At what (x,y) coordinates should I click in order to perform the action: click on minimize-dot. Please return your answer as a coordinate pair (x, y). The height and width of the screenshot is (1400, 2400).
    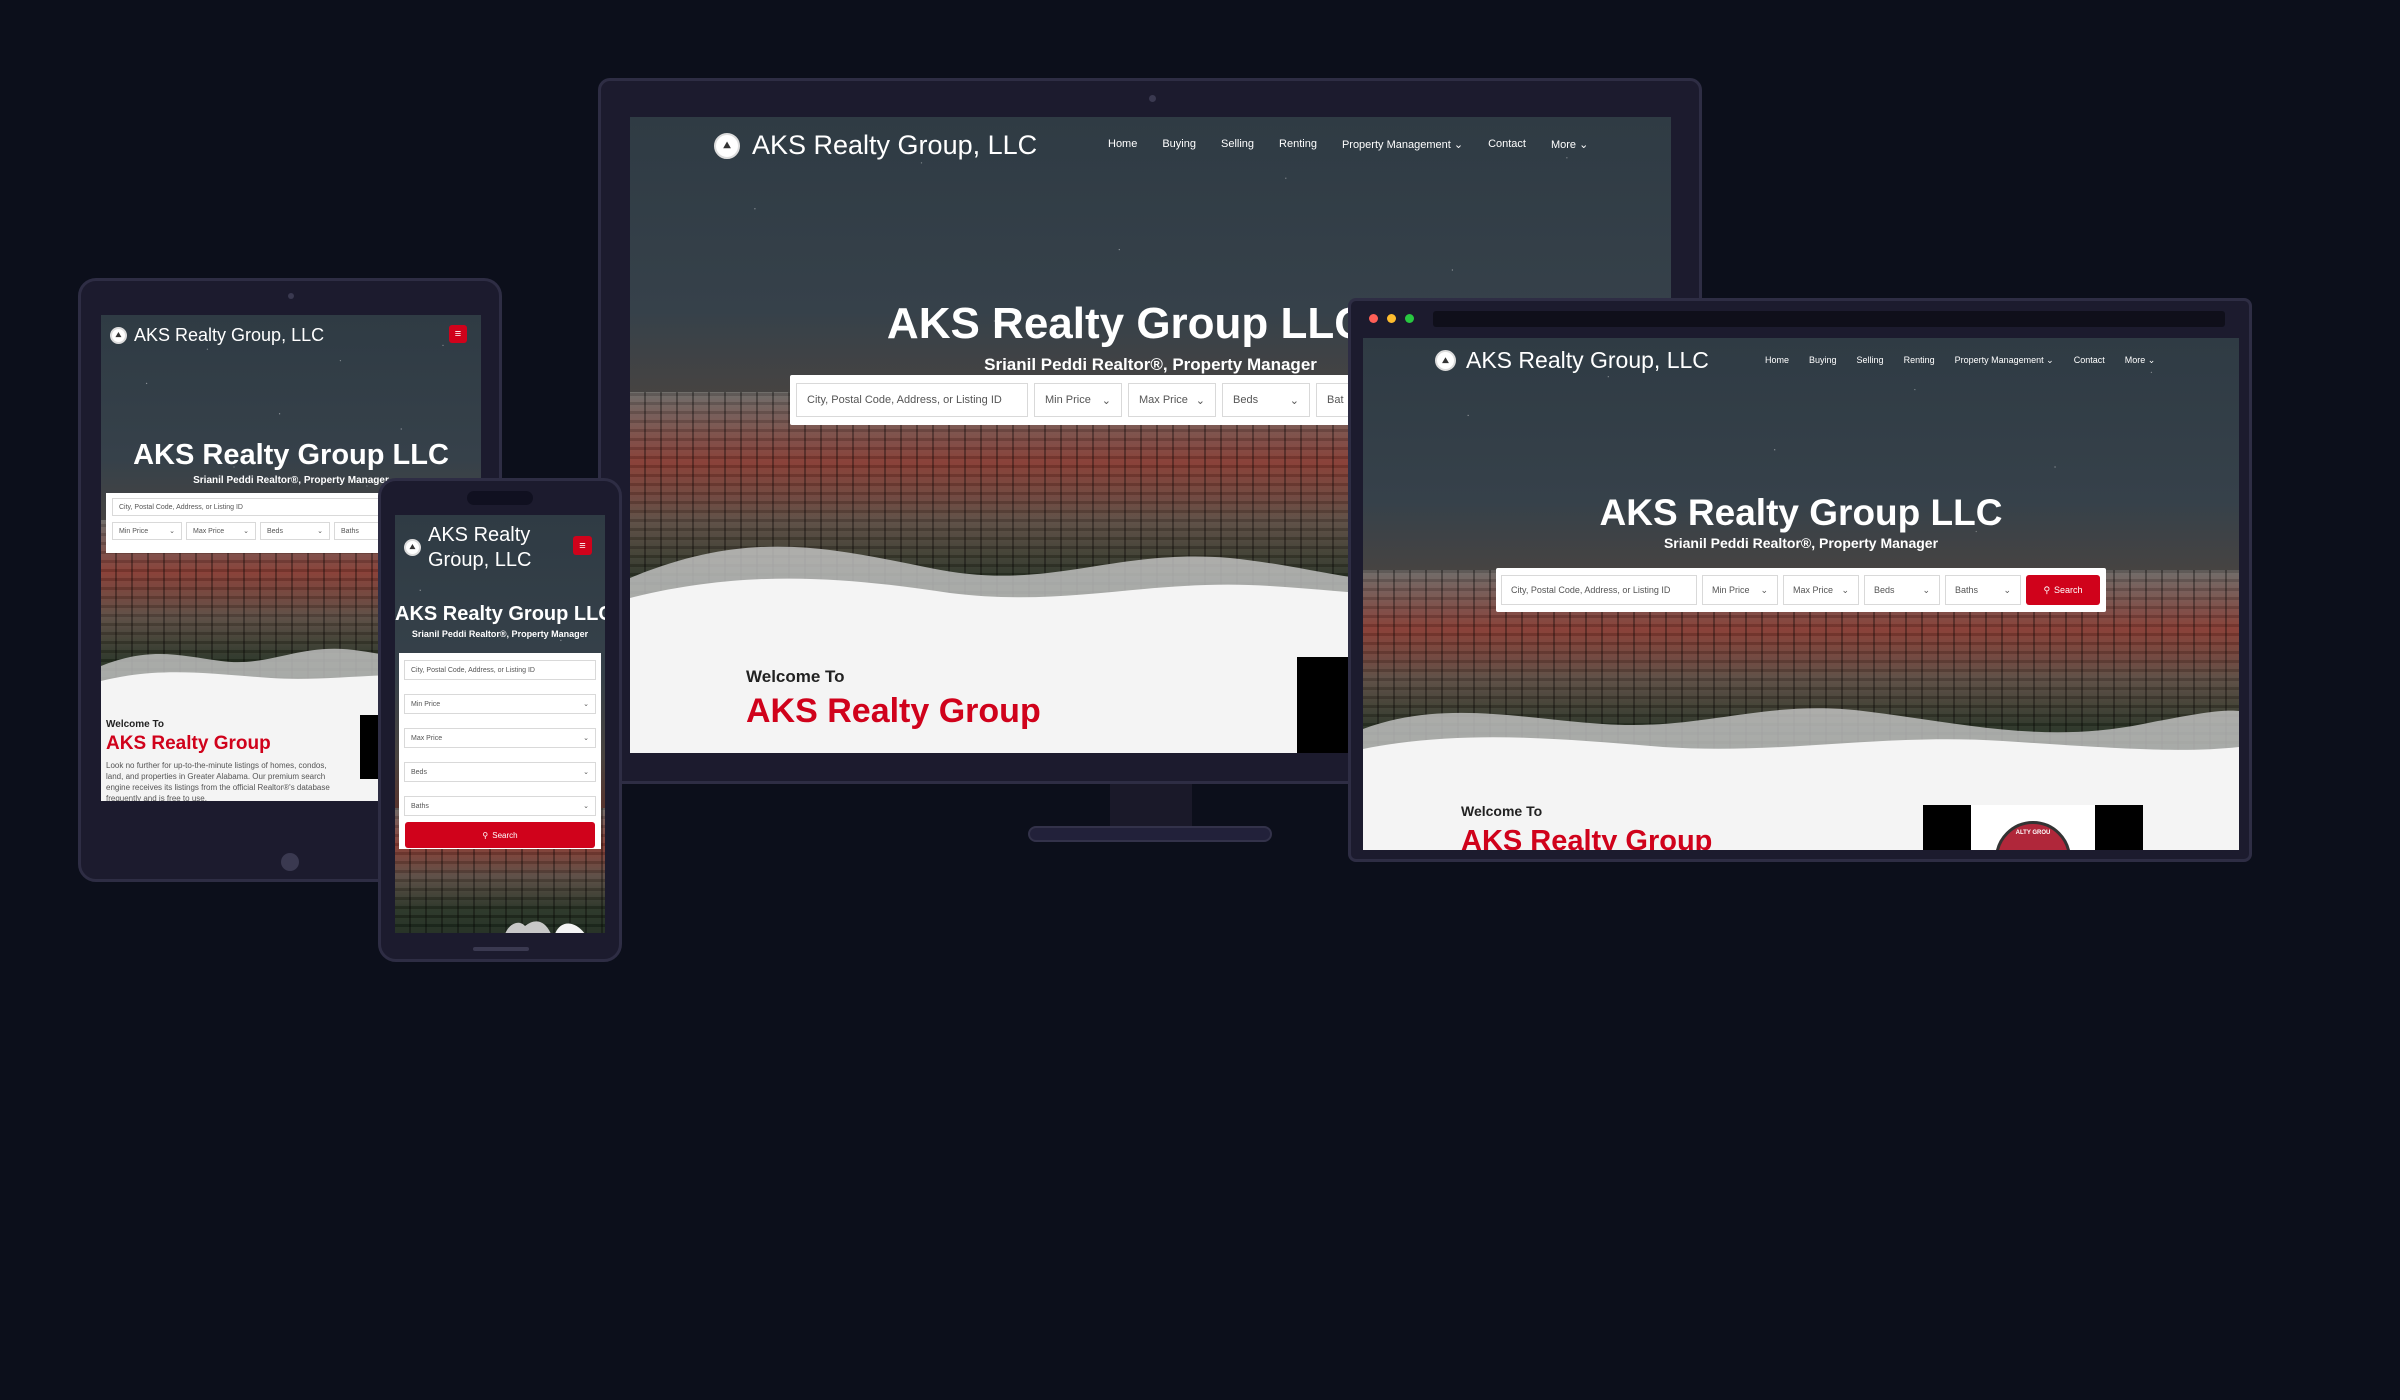
    Looking at the image, I should click on (1391, 318).